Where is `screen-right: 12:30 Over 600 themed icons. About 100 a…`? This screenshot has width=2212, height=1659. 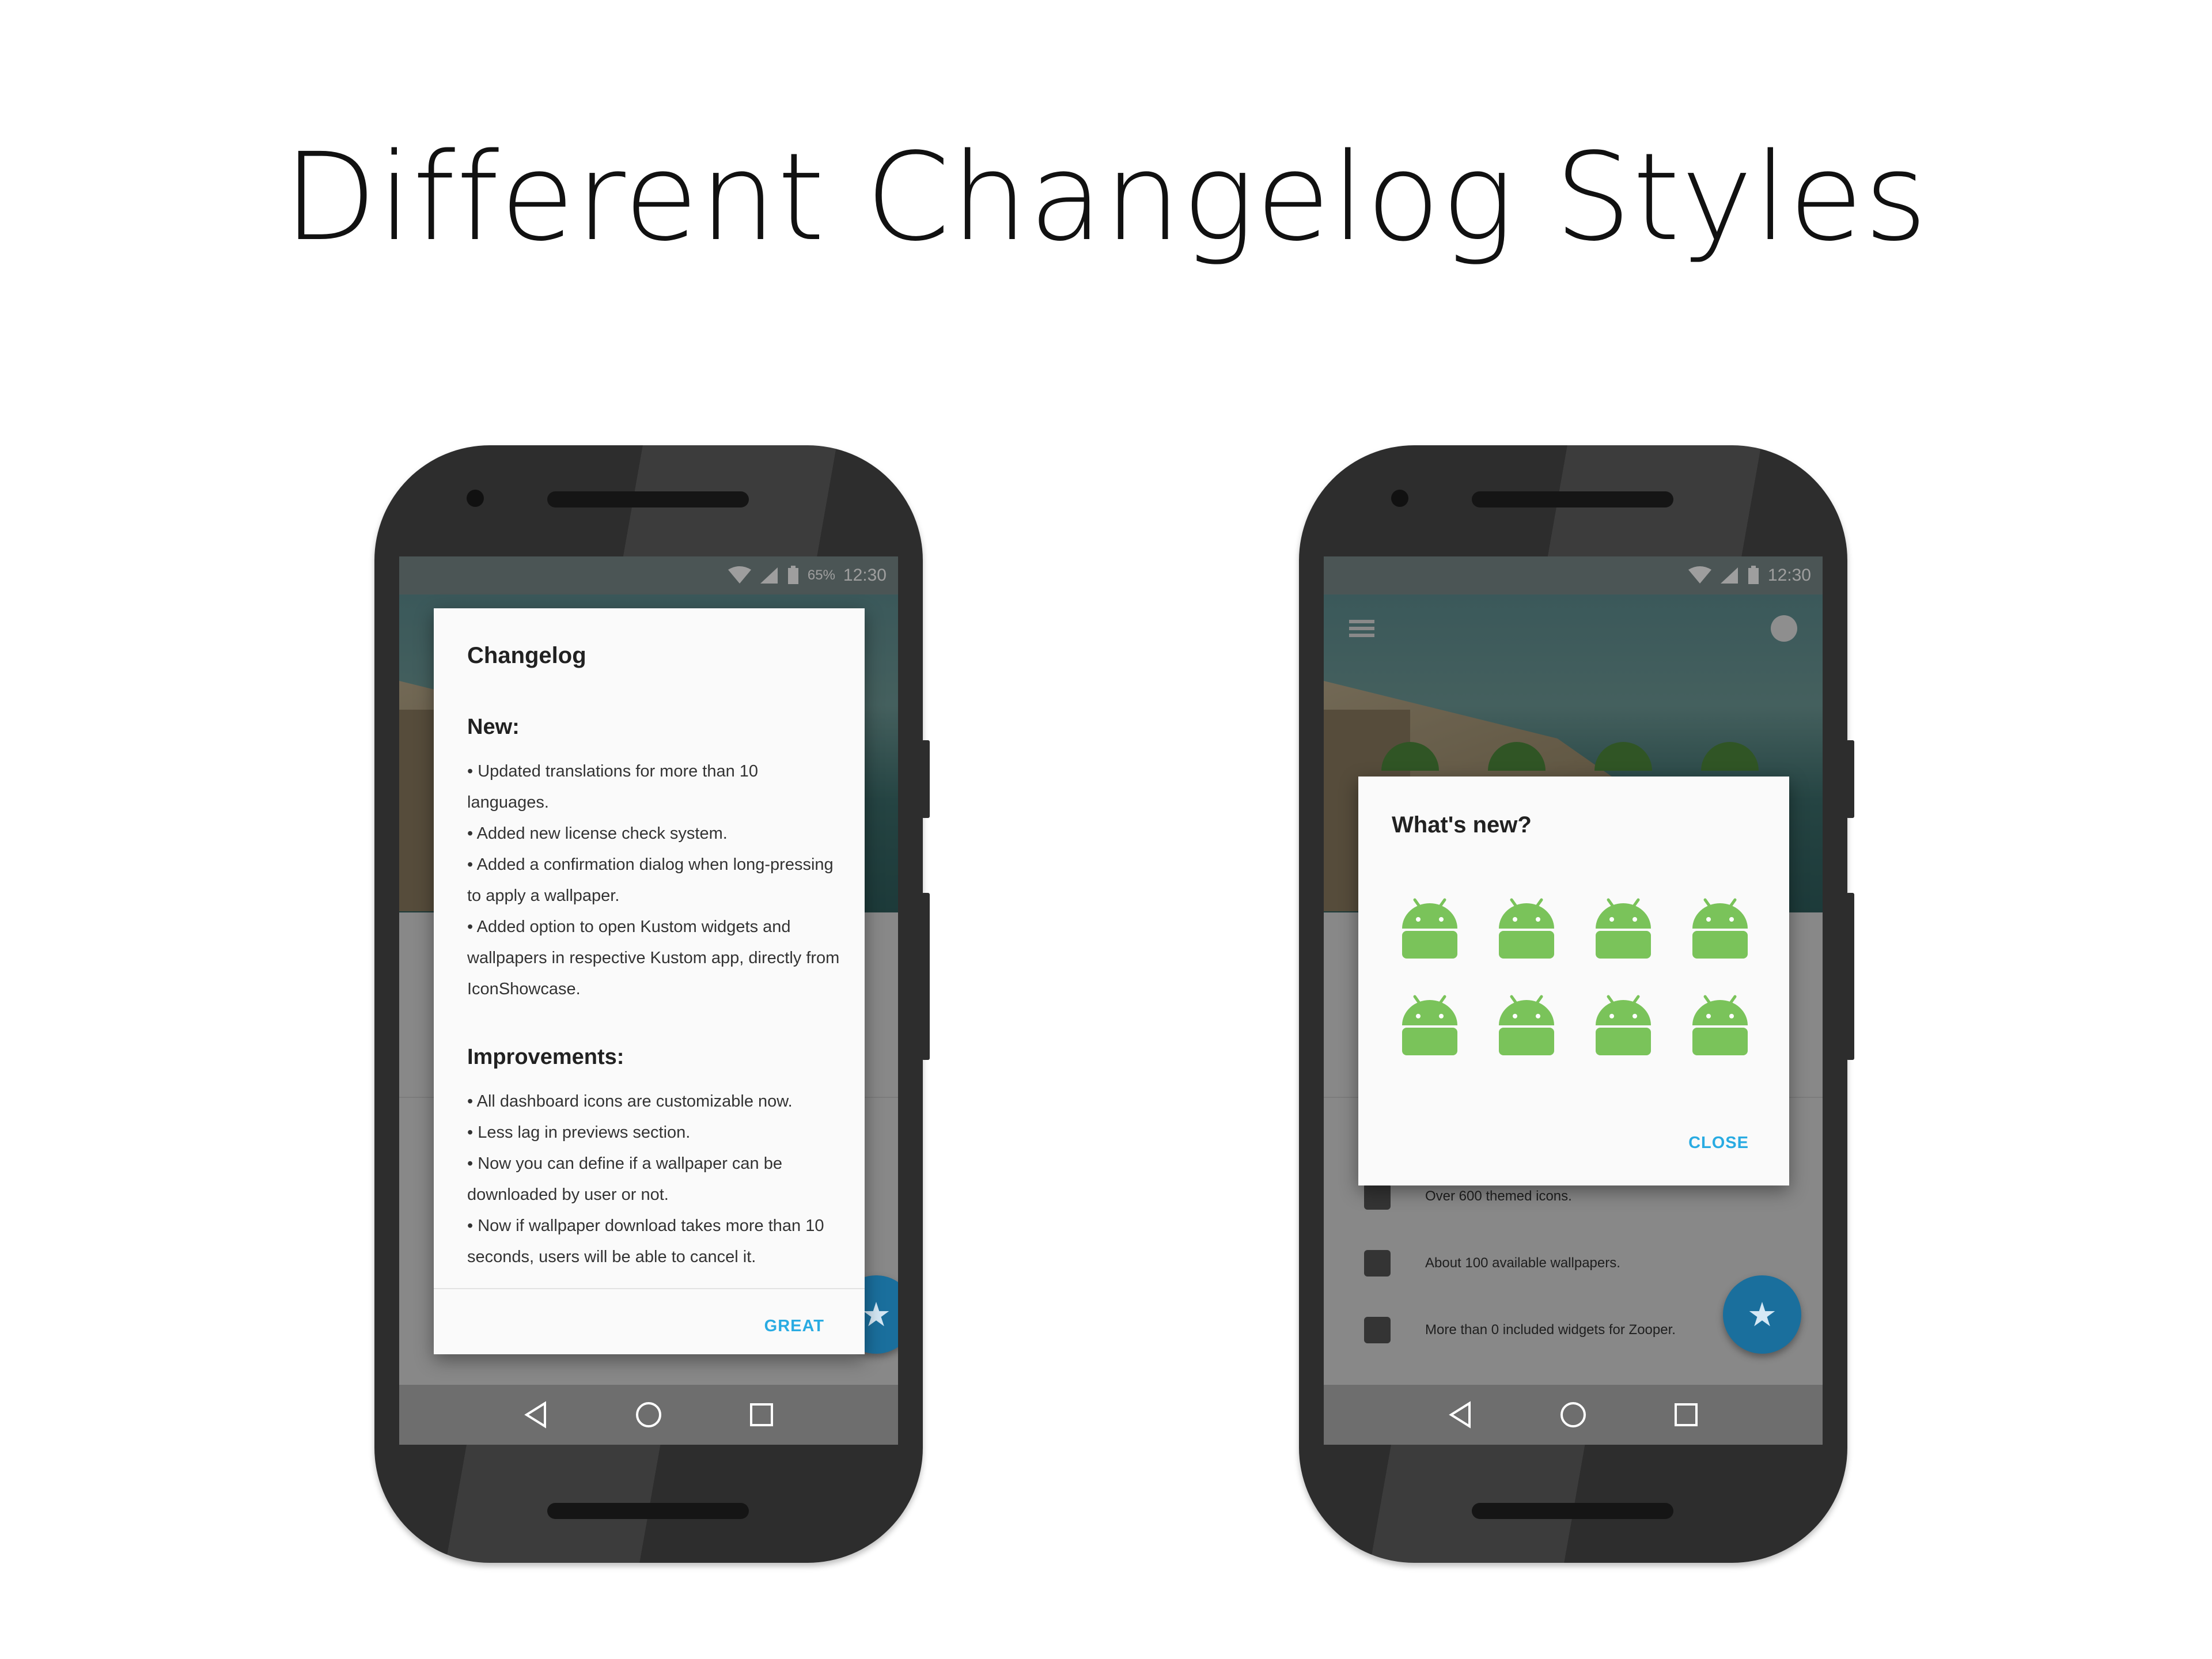
screen-right: 12:30 Over 600 themed icons. About 100 a… is located at coordinates (1573, 1000).